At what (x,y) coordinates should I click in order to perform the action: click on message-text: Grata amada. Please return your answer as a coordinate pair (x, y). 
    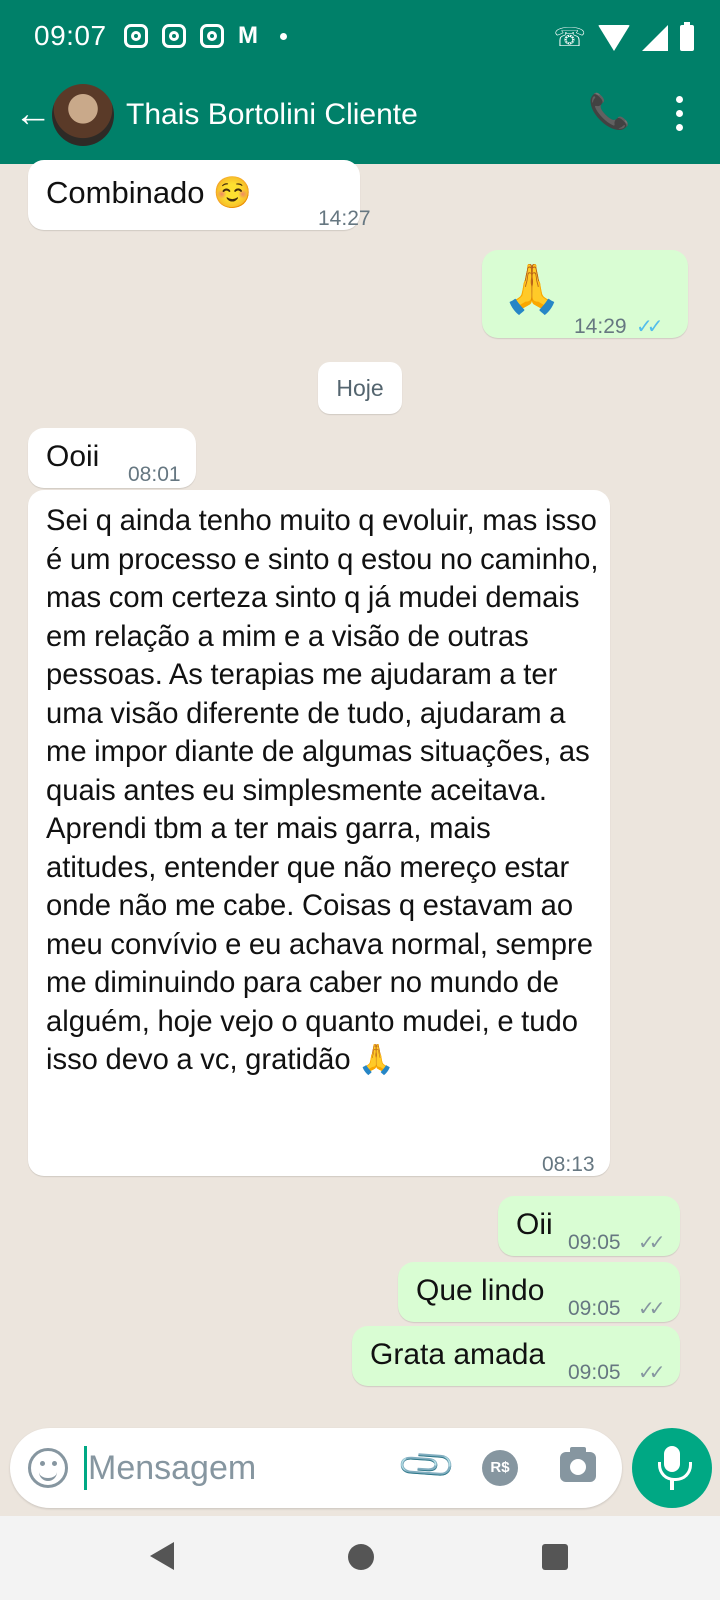
    Looking at the image, I should click on (458, 1354).